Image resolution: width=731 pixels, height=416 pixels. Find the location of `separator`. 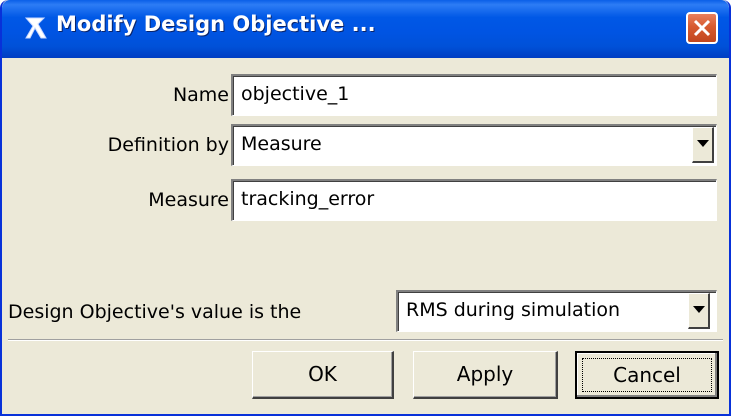

separator is located at coordinates (365, 340).